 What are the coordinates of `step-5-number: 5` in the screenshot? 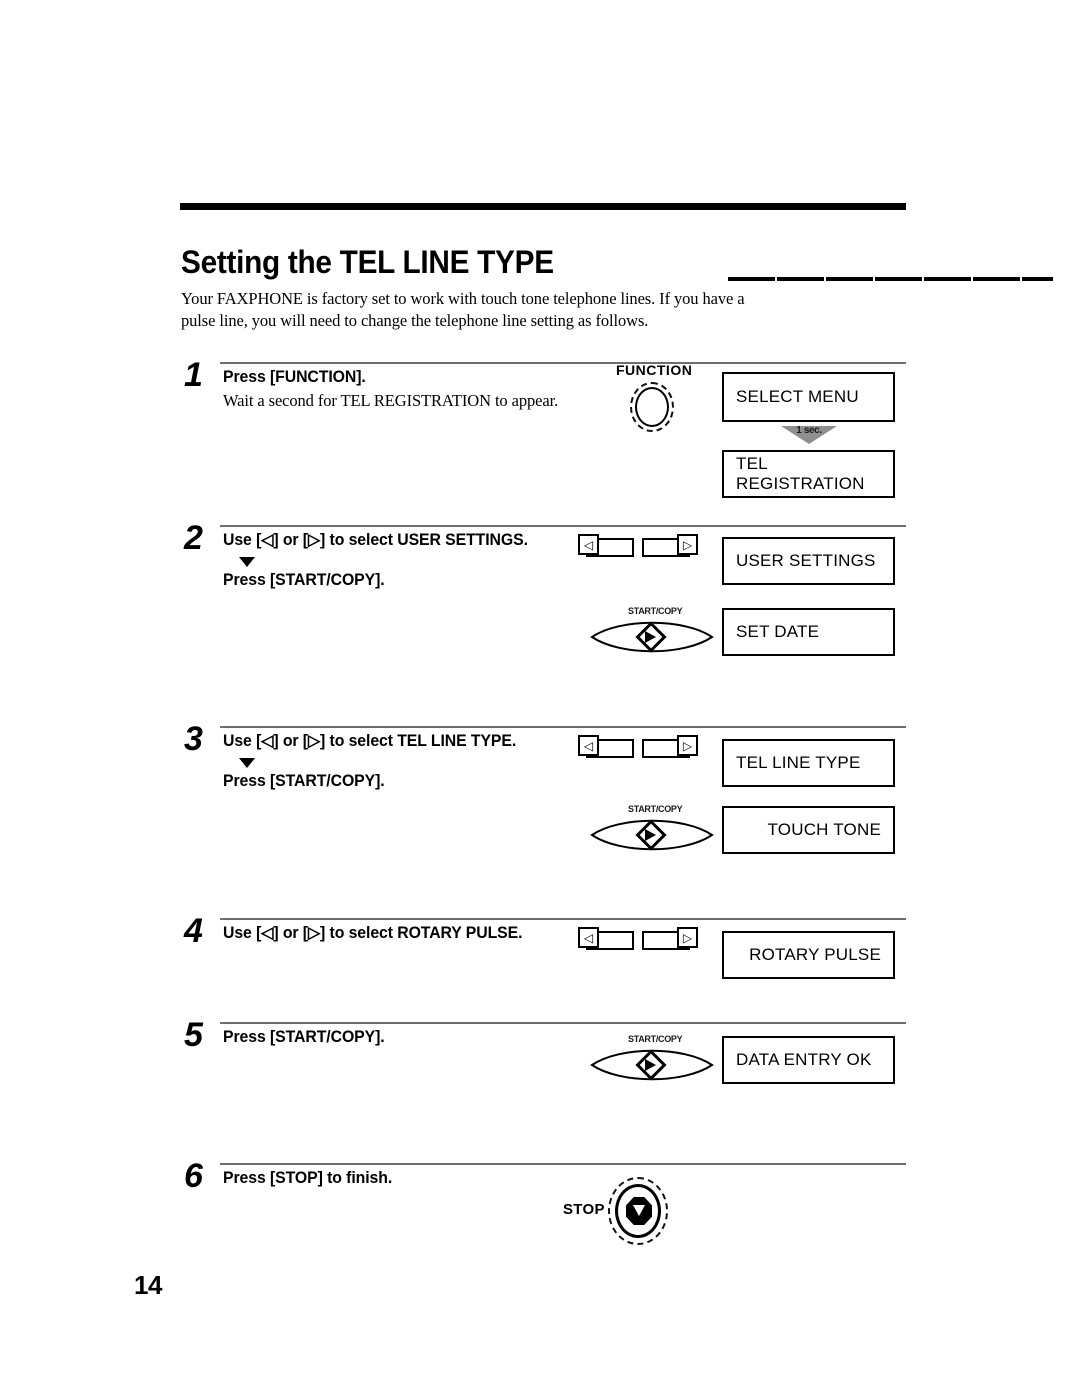 It's located at (193, 1035).